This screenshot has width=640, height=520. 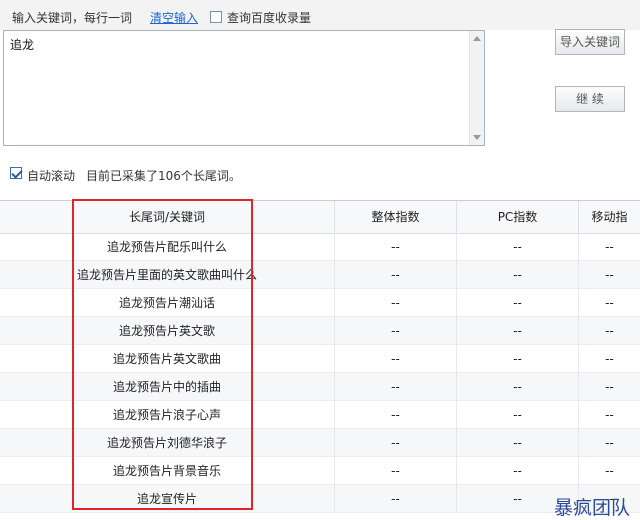 I want to click on table-row: 追龙预告片英文歌曲 -- -- --, so click(x=320, y=359).